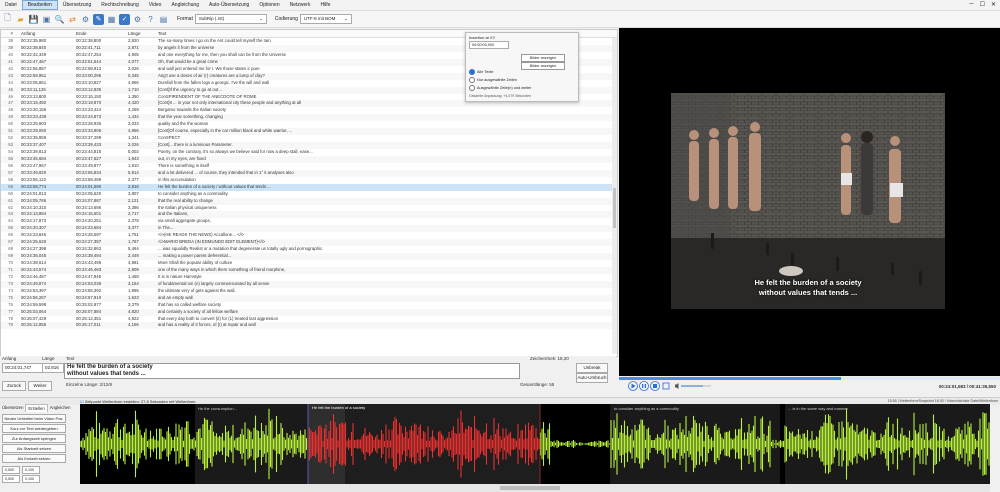 This screenshot has width=1000, height=492. What do you see at coordinates (137, 19) in the screenshot?
I see `settings-icon: ⚙` at bounding box center [137, 19].